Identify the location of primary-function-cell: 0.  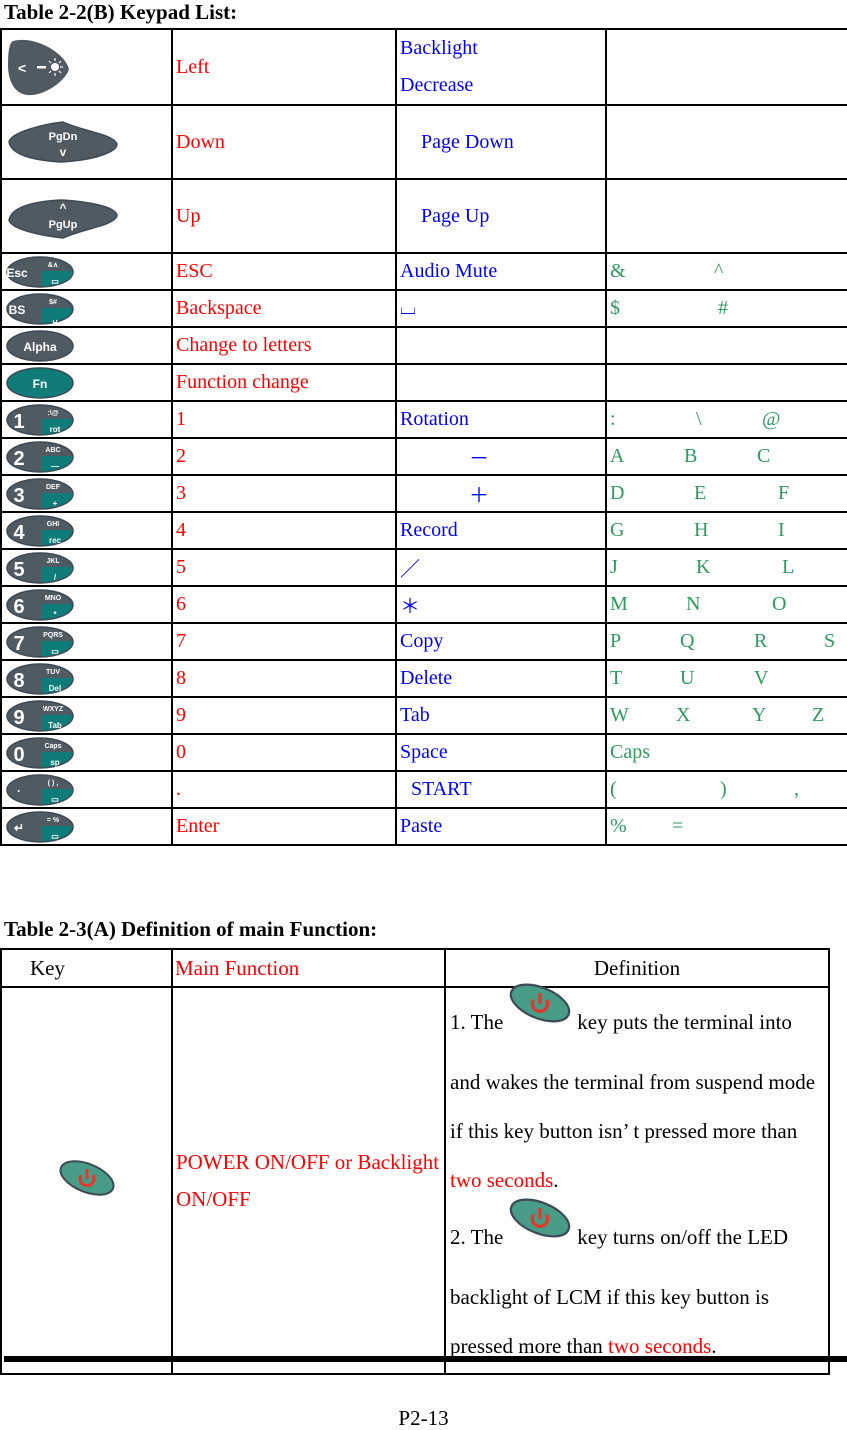
(284, 752).